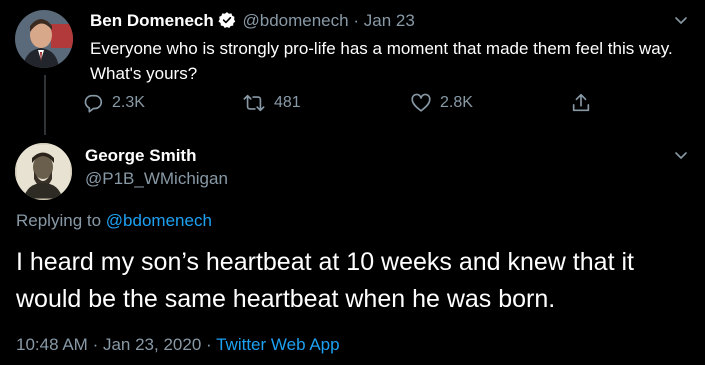  I want to click on avatar-ben-domenech, so click(44, 39).